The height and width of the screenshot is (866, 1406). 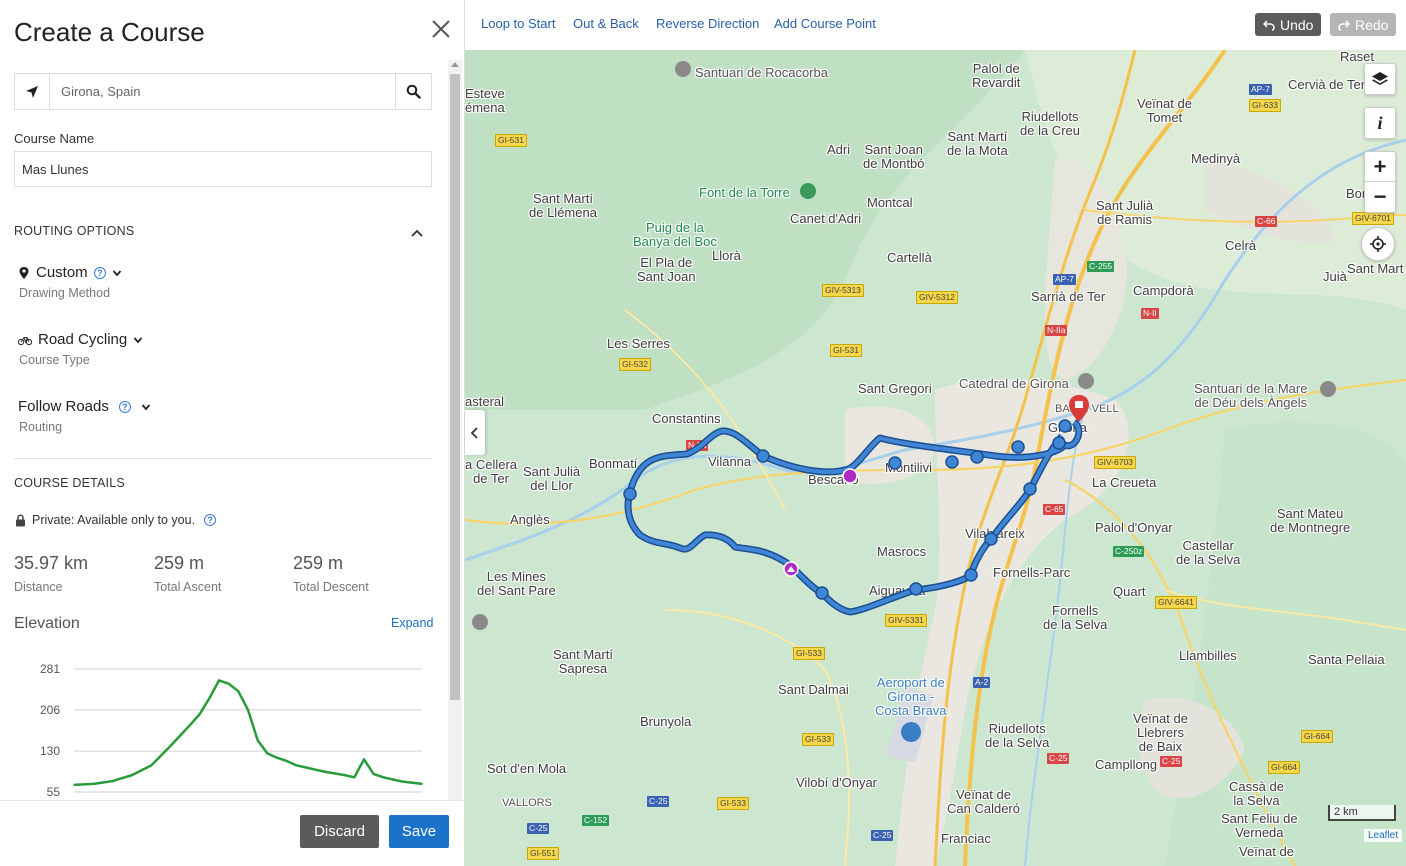 I want to click on redo-button: Redo, so click(x=1363, y=24).